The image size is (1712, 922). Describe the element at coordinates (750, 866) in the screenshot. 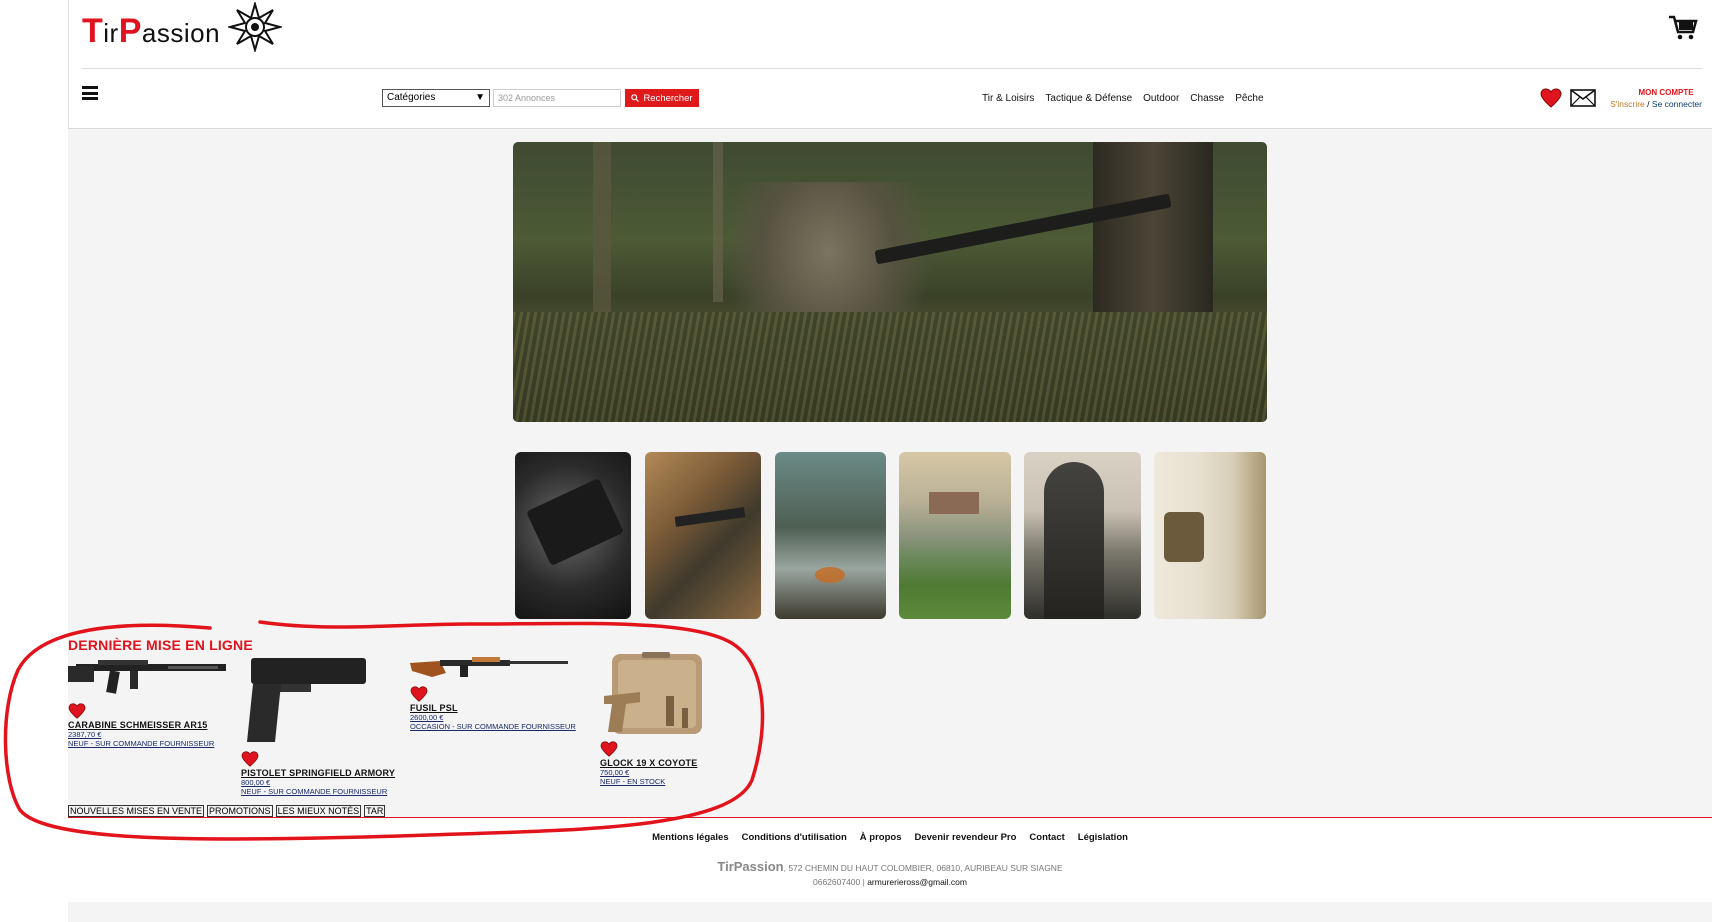

I see `footer-brand: TirPassion` at that location.